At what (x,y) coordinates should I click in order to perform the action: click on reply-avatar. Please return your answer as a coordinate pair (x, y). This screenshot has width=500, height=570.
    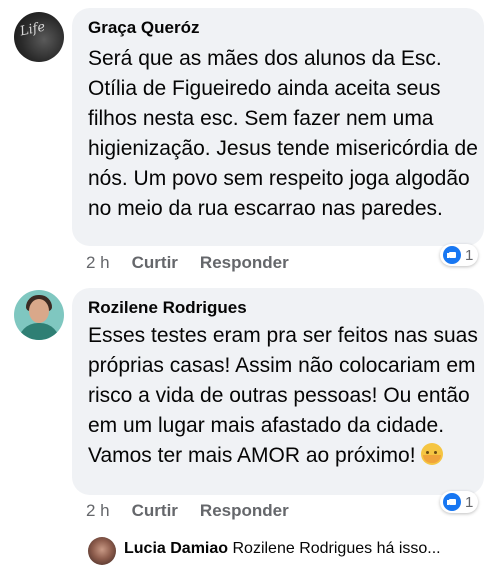
    Looking at the image, I should click on (102, 551).